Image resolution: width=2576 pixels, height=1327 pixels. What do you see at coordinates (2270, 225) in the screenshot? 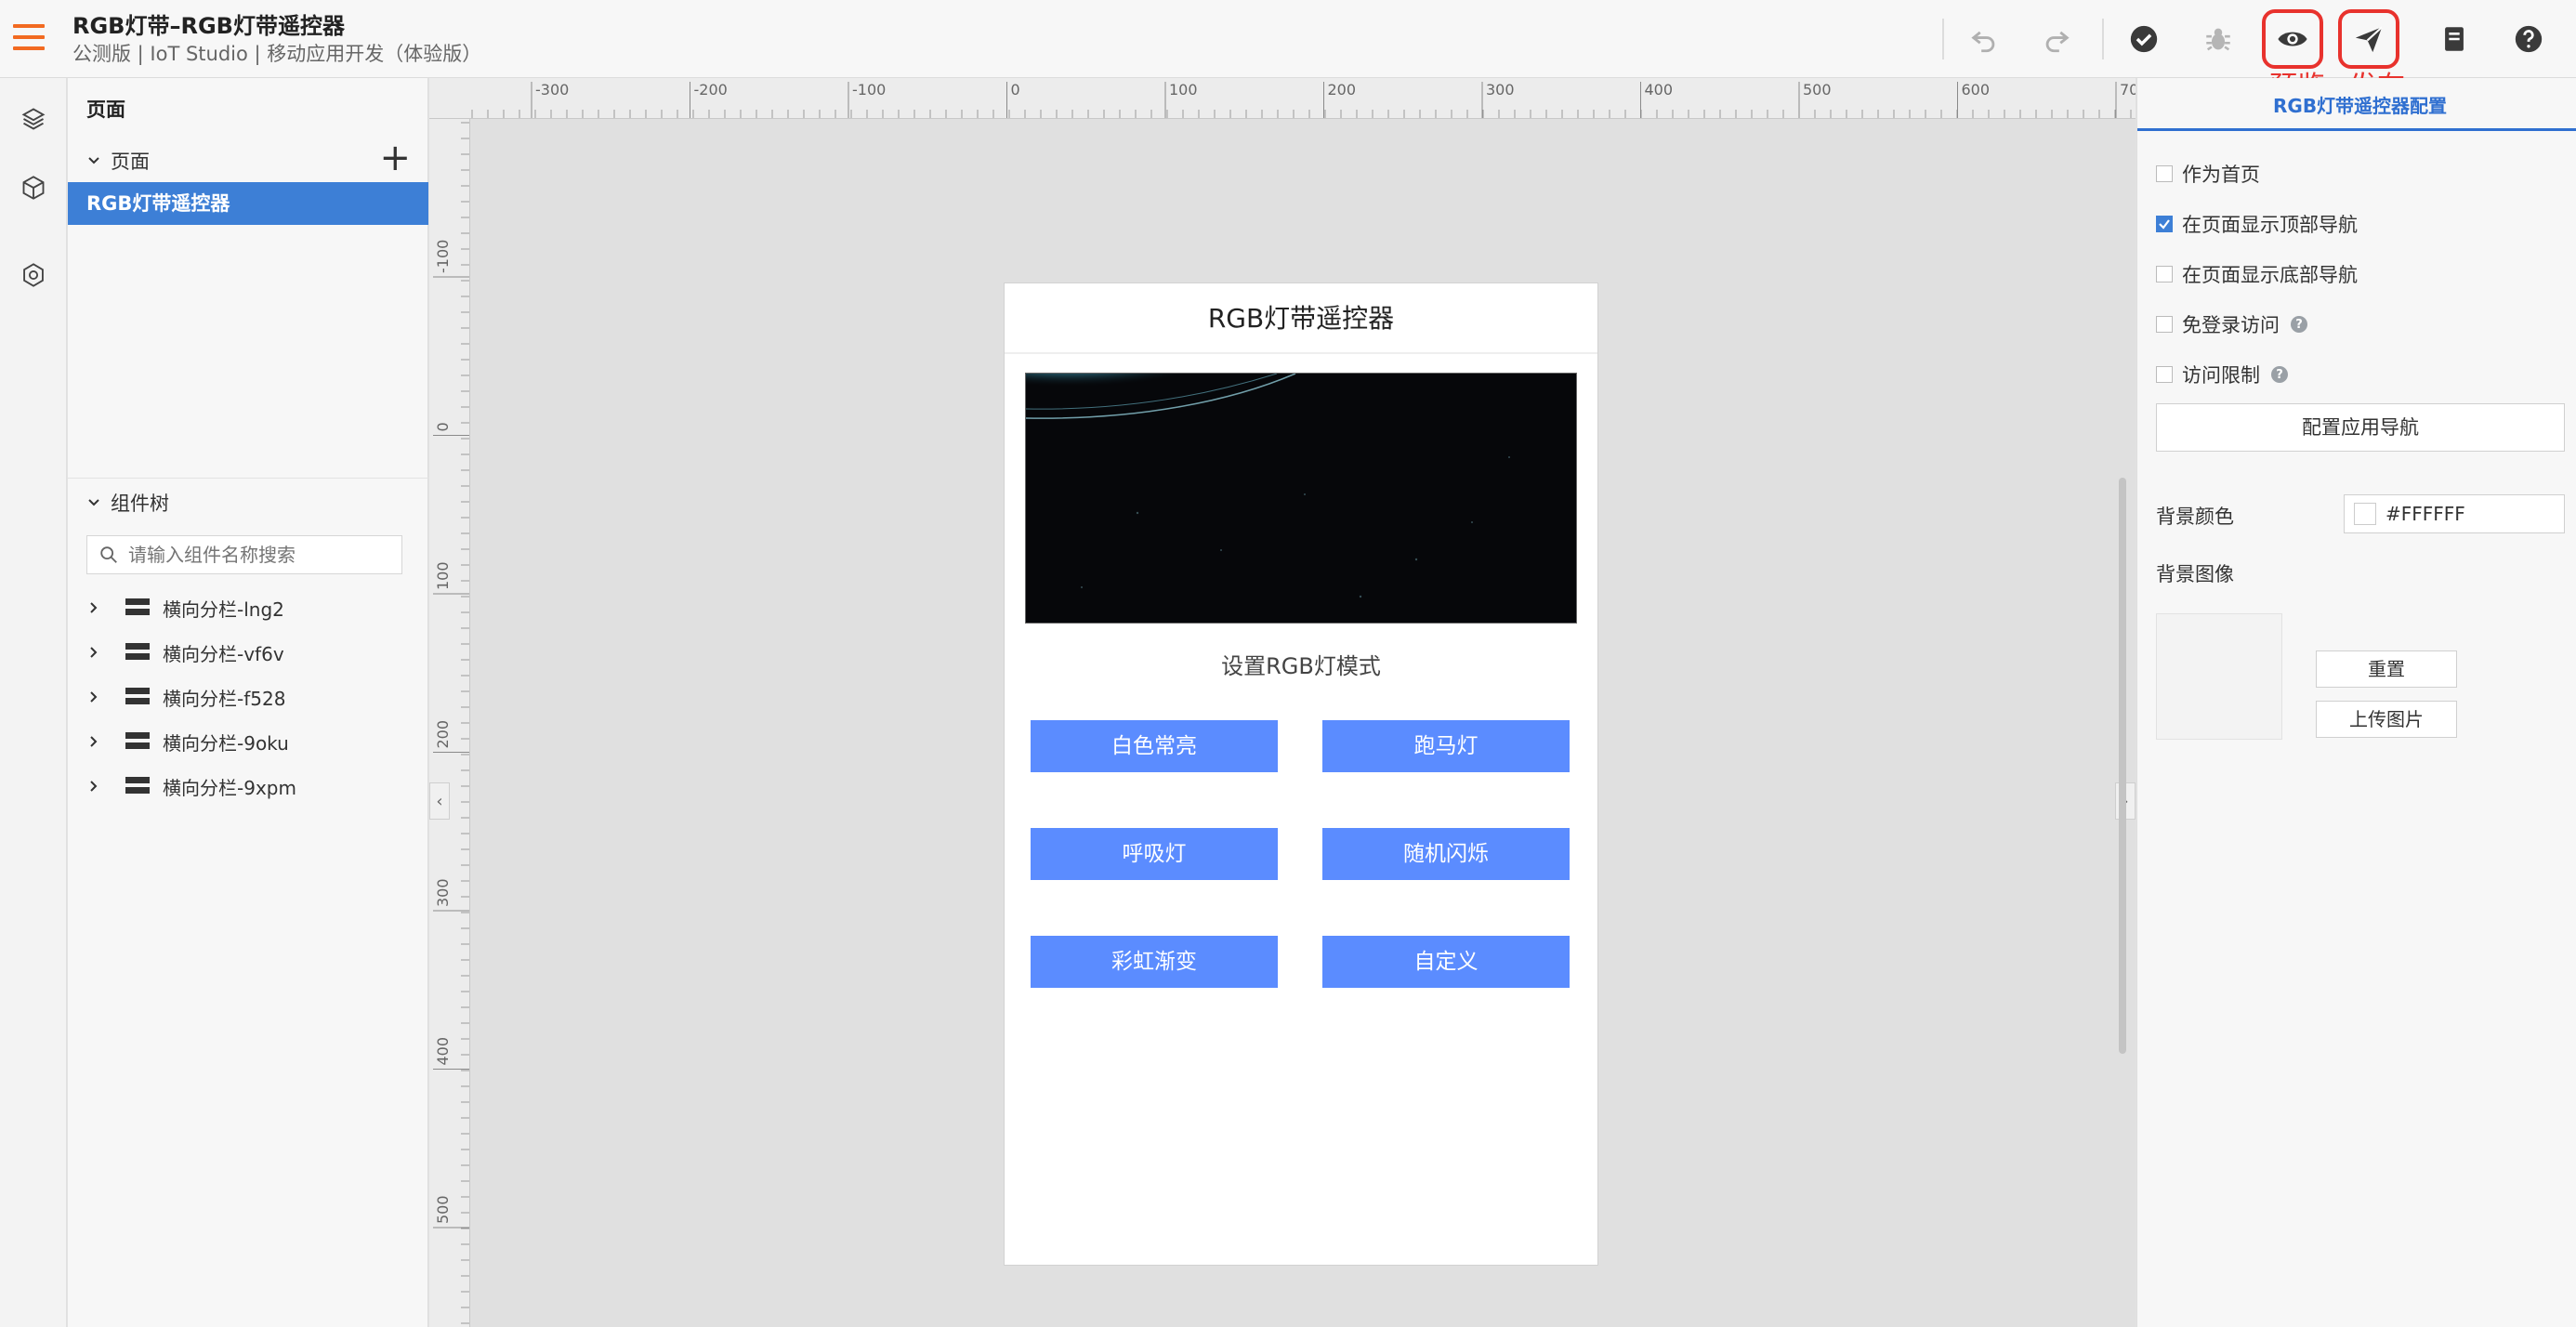
I see `option-label: 在页面显示顶部导航` at bounding box center [2270, 225].